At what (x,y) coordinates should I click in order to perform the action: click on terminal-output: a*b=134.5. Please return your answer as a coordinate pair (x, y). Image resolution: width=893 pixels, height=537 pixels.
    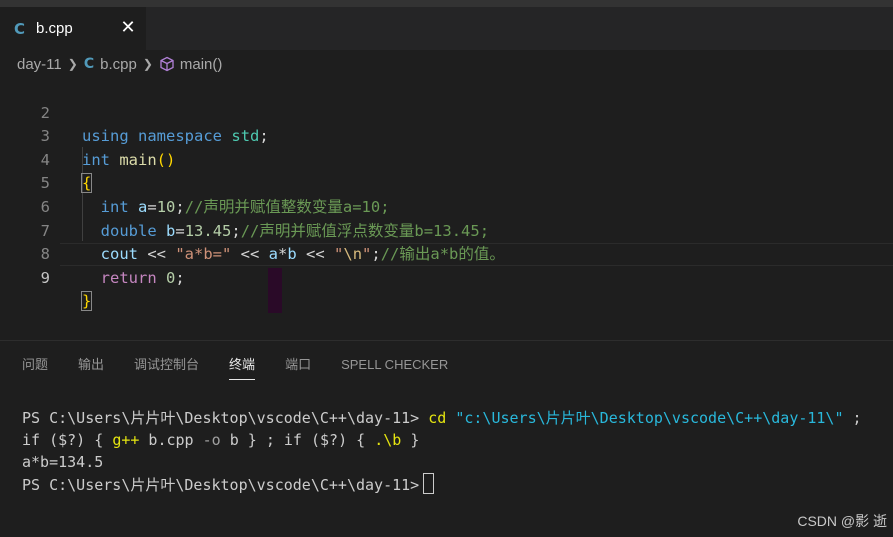
    Looking at the image, I should click on (63, 462).